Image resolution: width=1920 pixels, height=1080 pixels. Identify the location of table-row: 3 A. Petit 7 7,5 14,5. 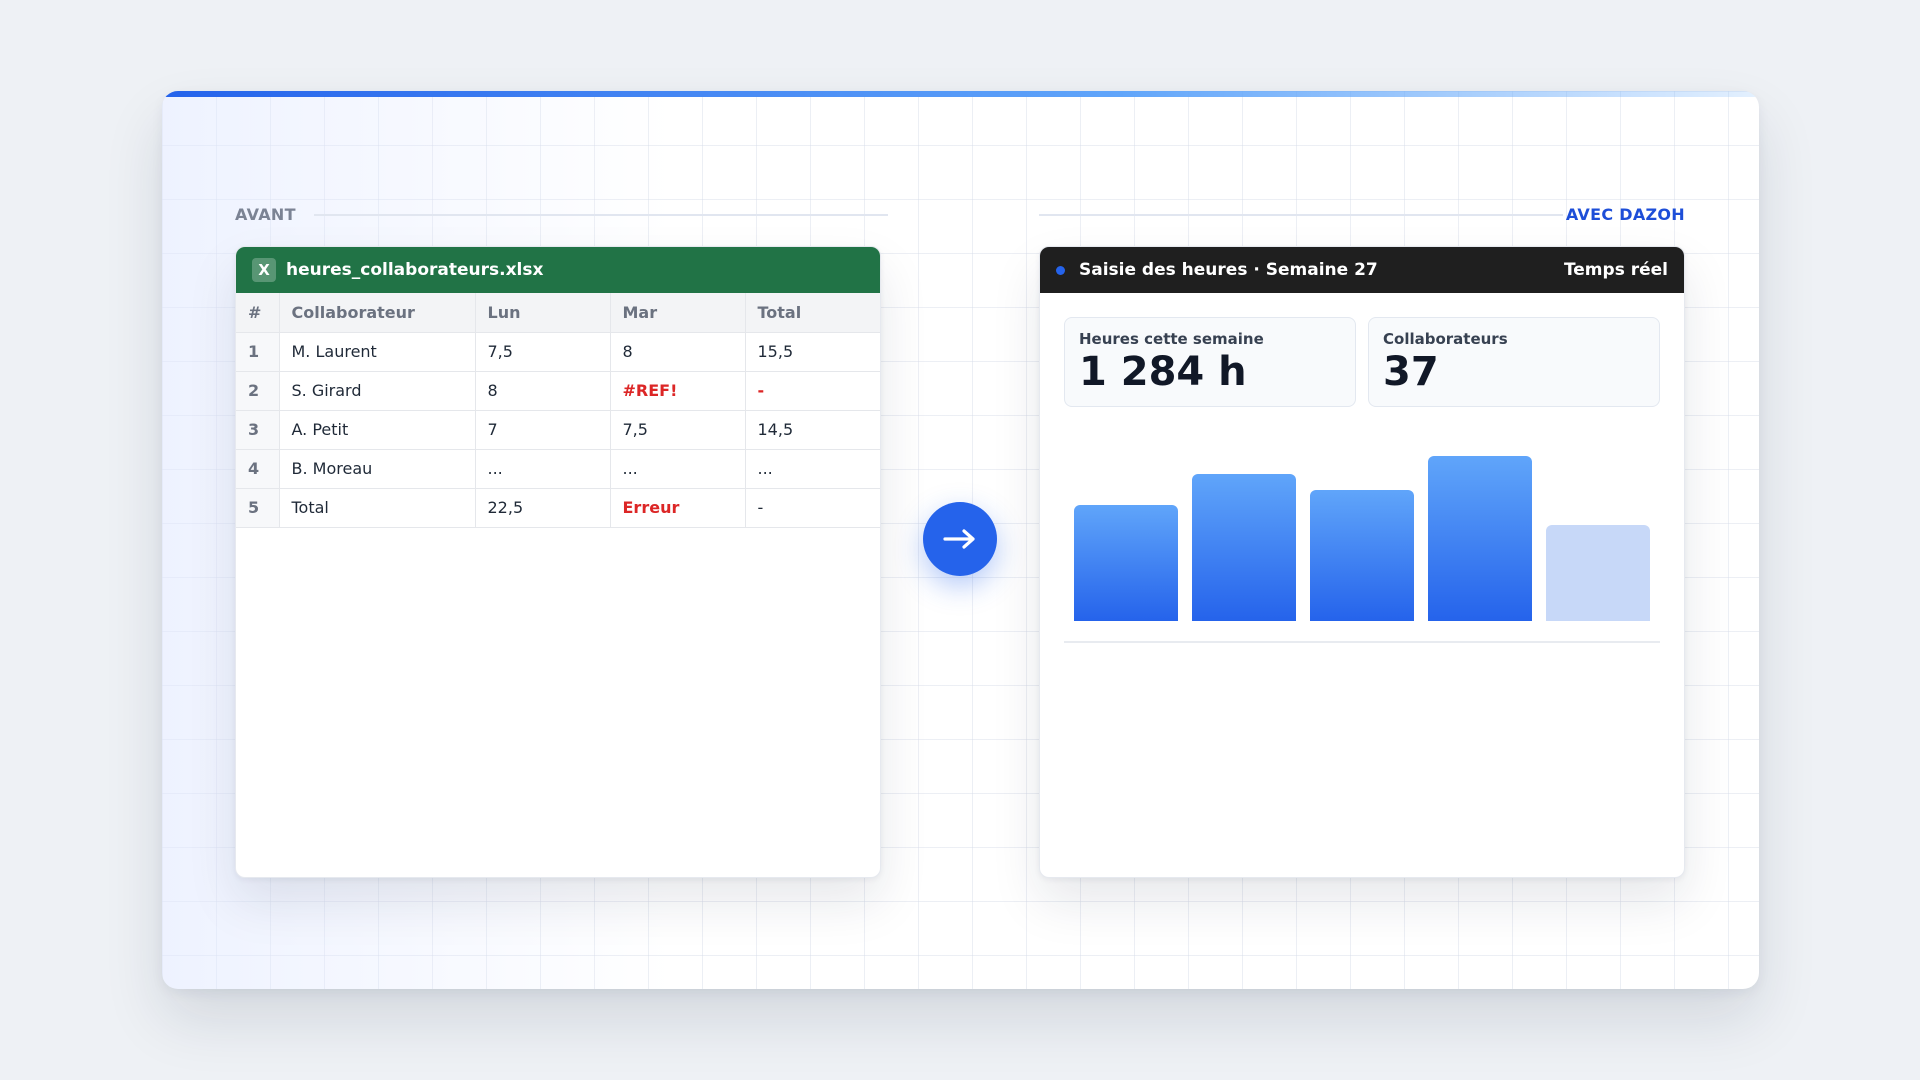
(558, 430).